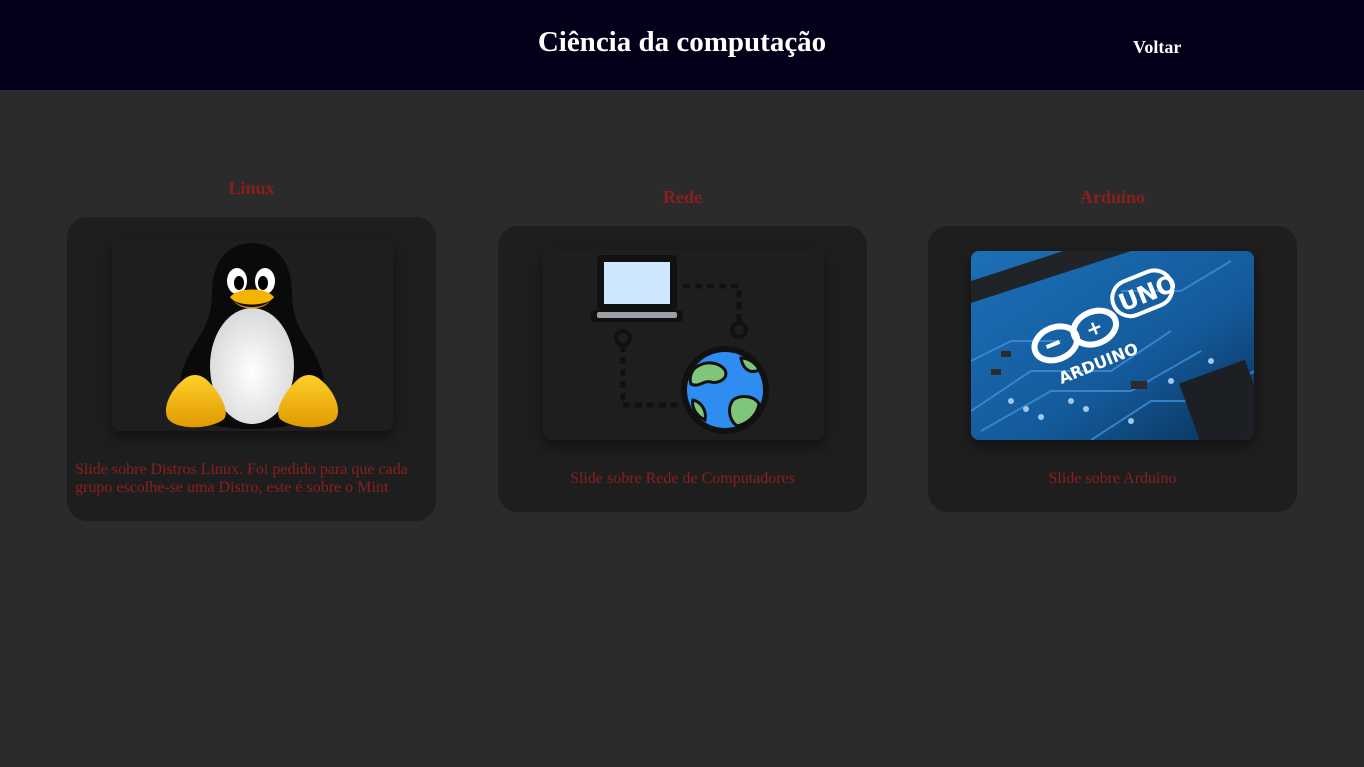 The image size is (1364, 767). I want to click on rede-image, so click(683, 345).